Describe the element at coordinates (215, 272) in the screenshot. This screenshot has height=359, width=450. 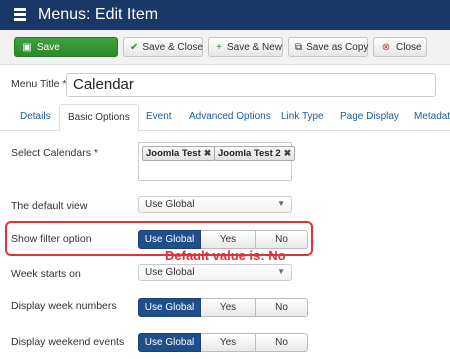
I see `week-start-select: Use Global ▼` at that location.